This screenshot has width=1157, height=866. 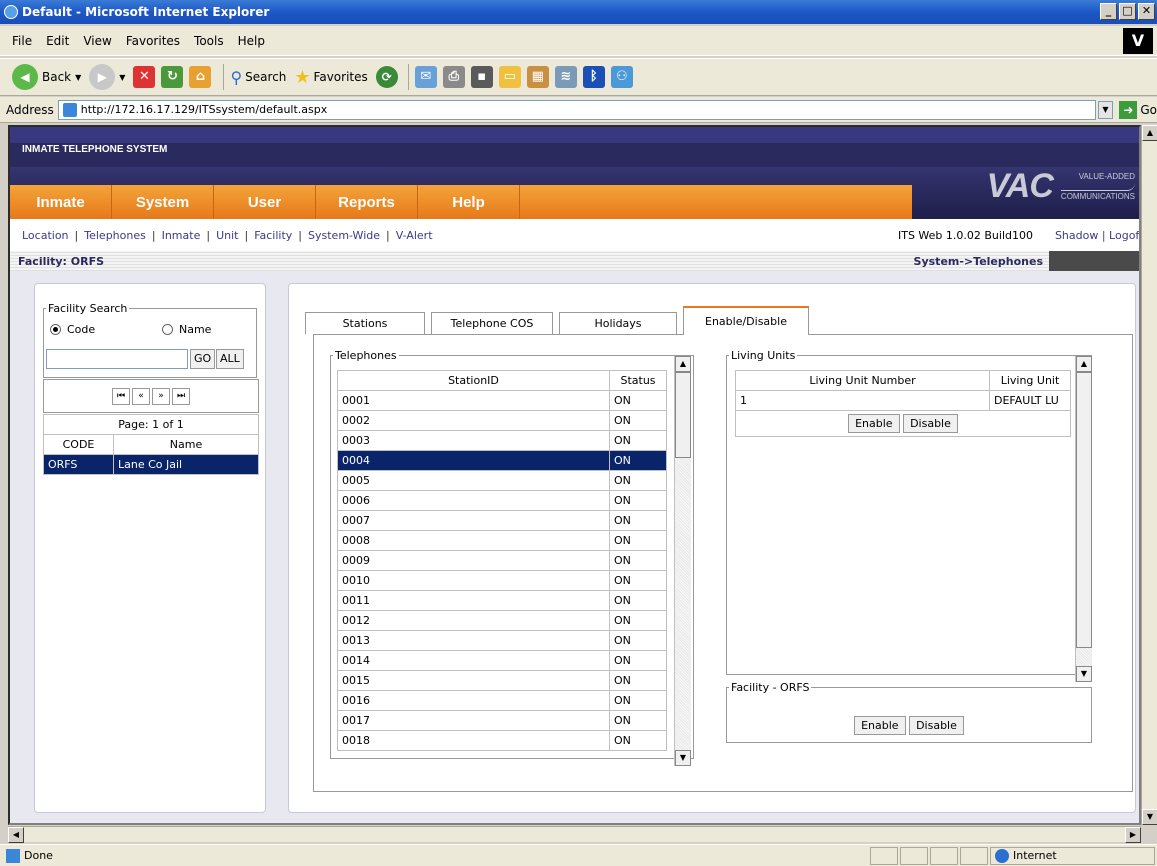 I want to click on page-scroll-left-icon: ◀, so click(x=16, y=835).